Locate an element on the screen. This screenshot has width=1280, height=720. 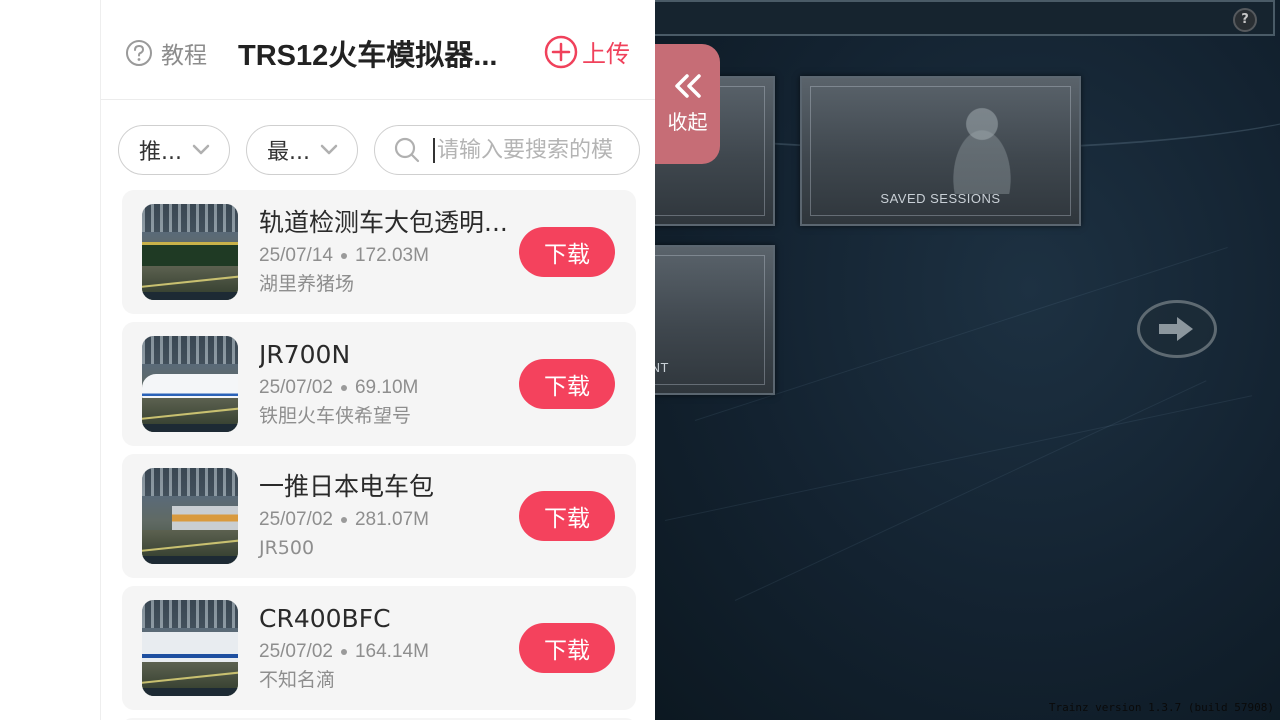
item-name: 一推日本电车包 is located at coordinates (347, 486).